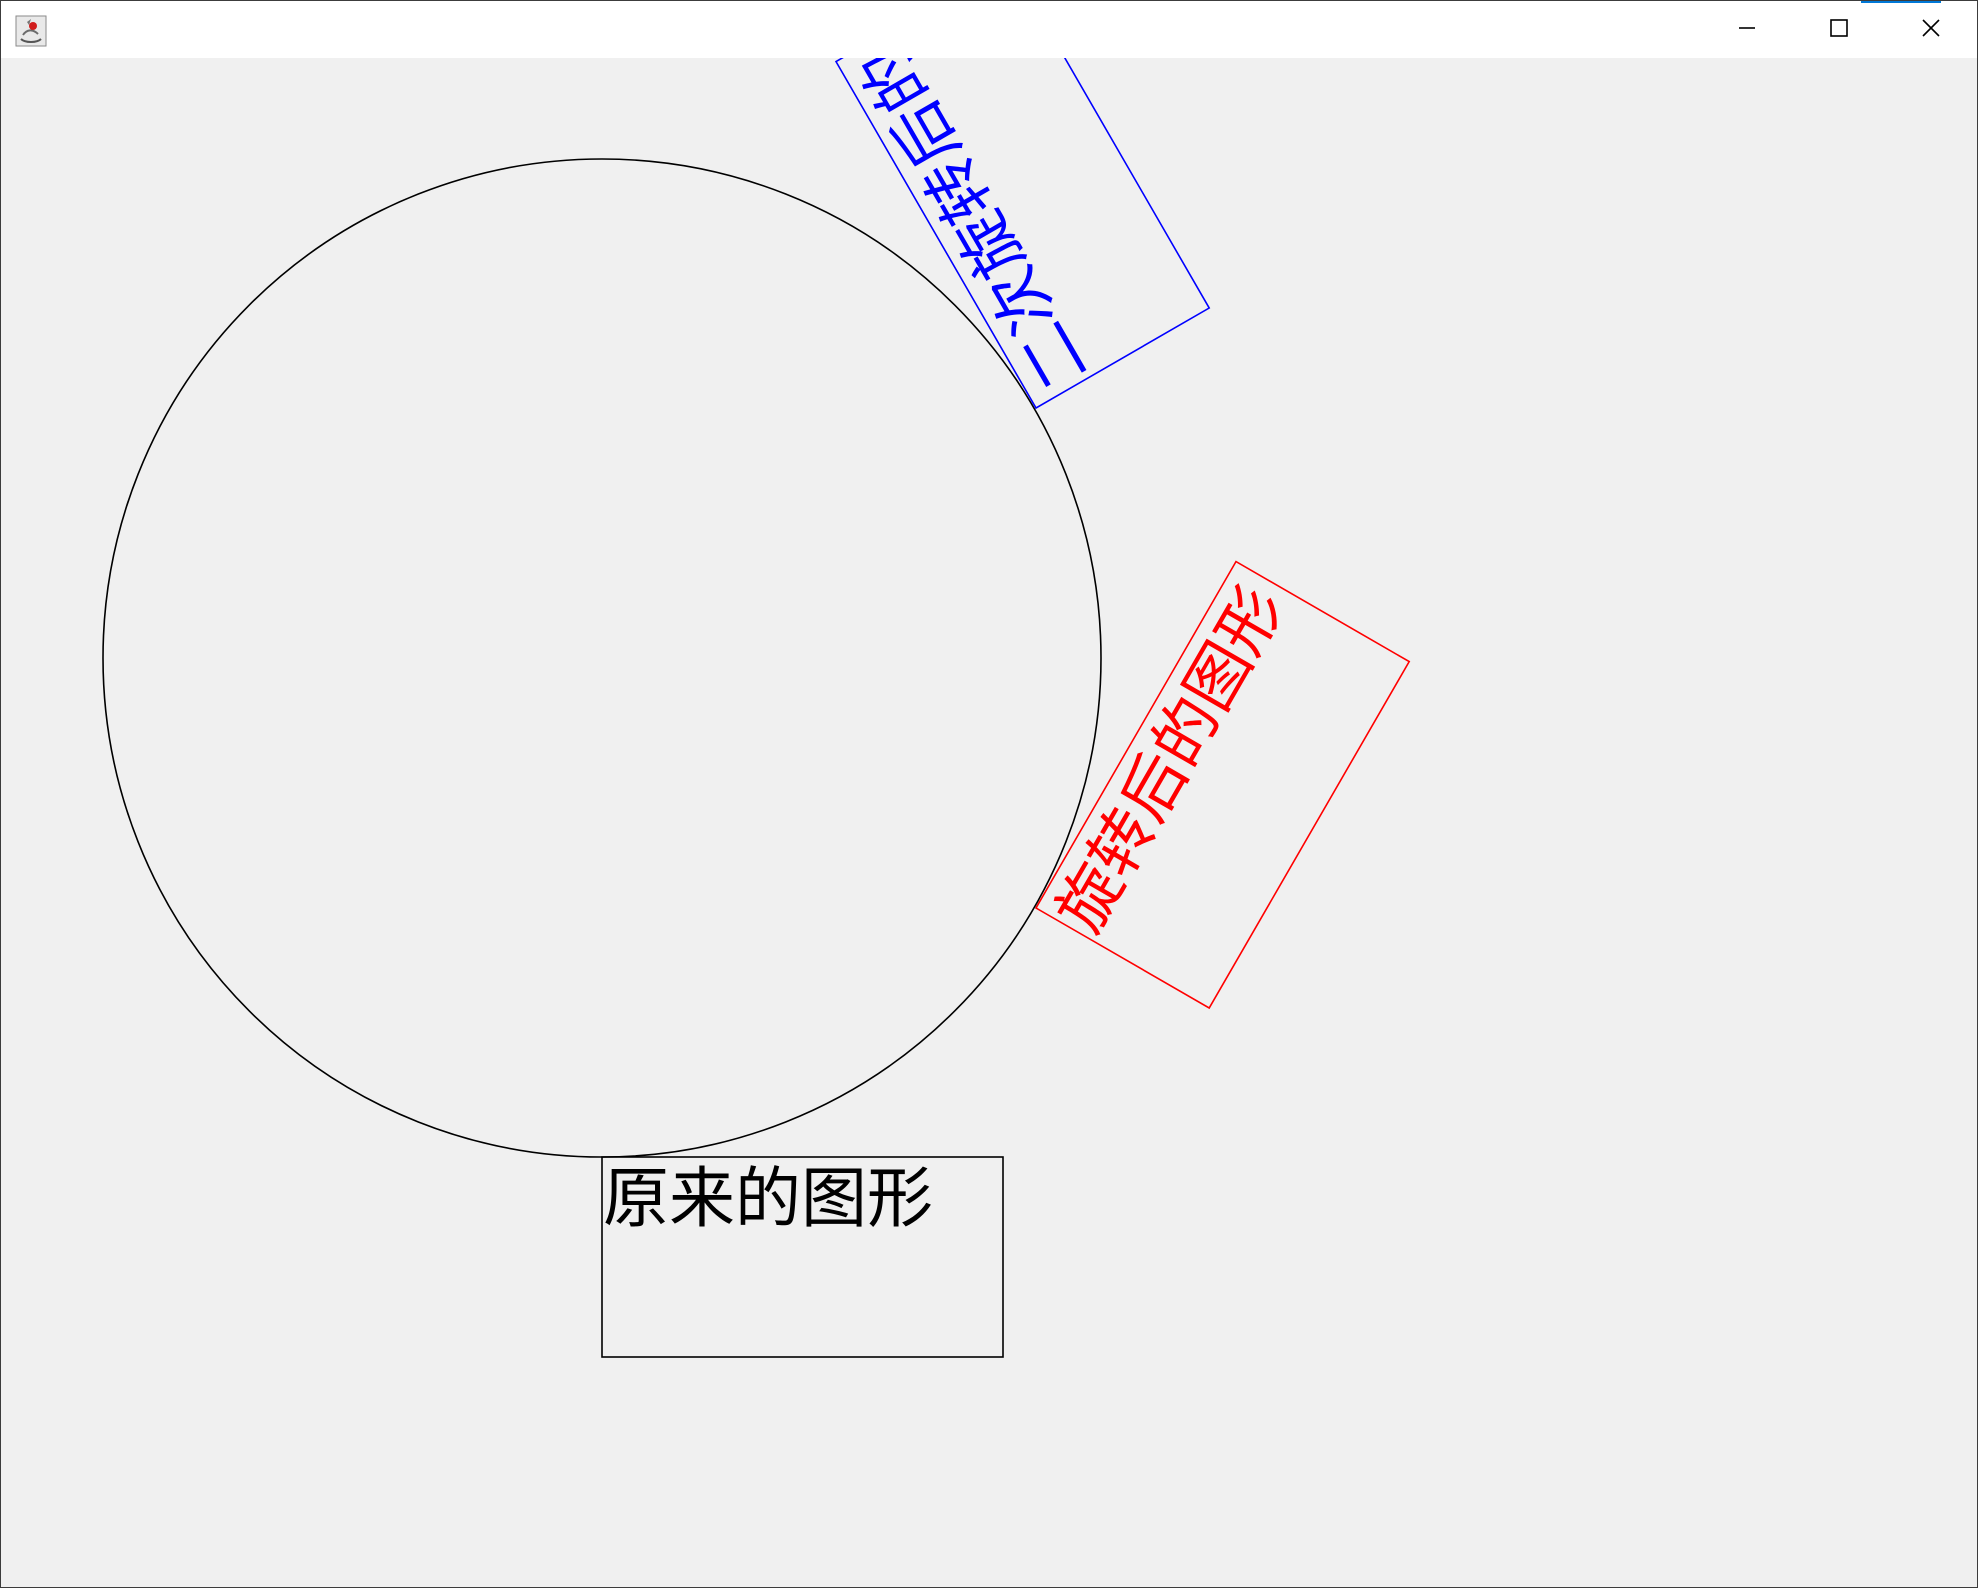 The width and height of the screenshot is (1978, 1588). I want to click on close-button, so click(1931, 29).